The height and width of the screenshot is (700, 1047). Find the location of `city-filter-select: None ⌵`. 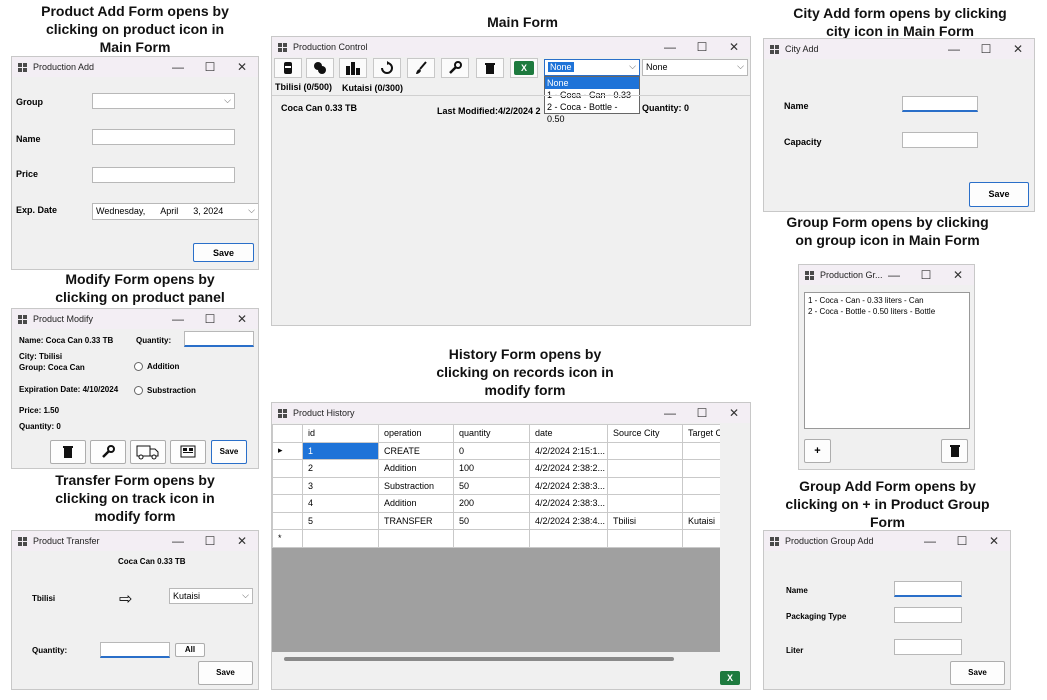

city-filter-select: None ⌵ is located at coordinates (695, 67).